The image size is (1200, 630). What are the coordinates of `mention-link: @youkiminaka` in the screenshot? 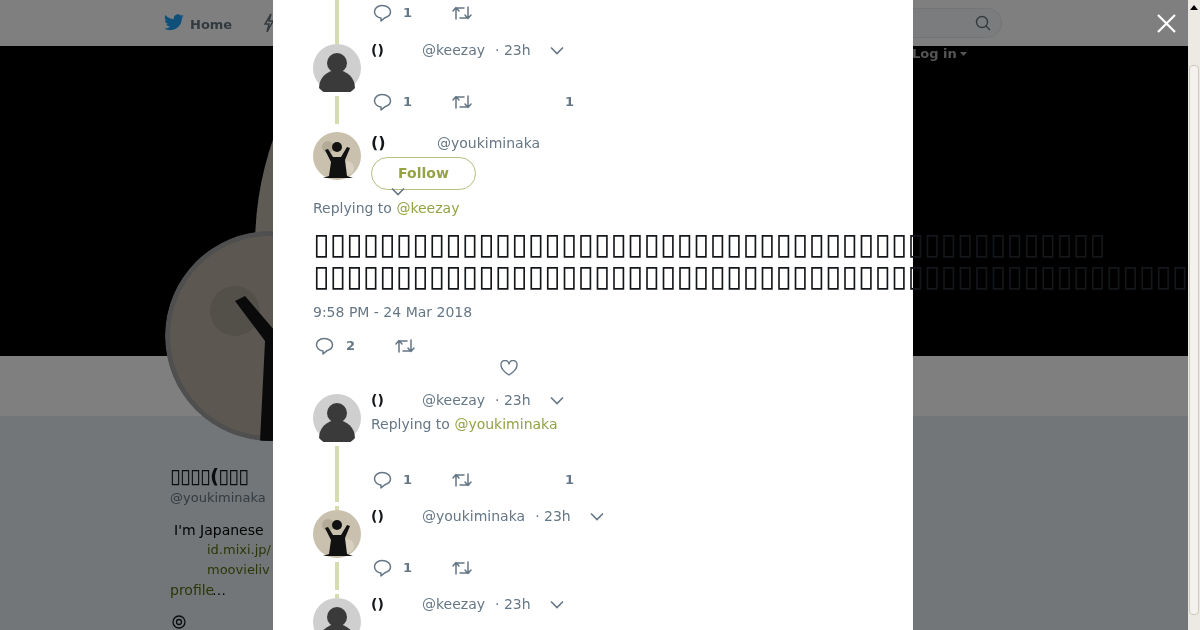 It's located at (506, 424).